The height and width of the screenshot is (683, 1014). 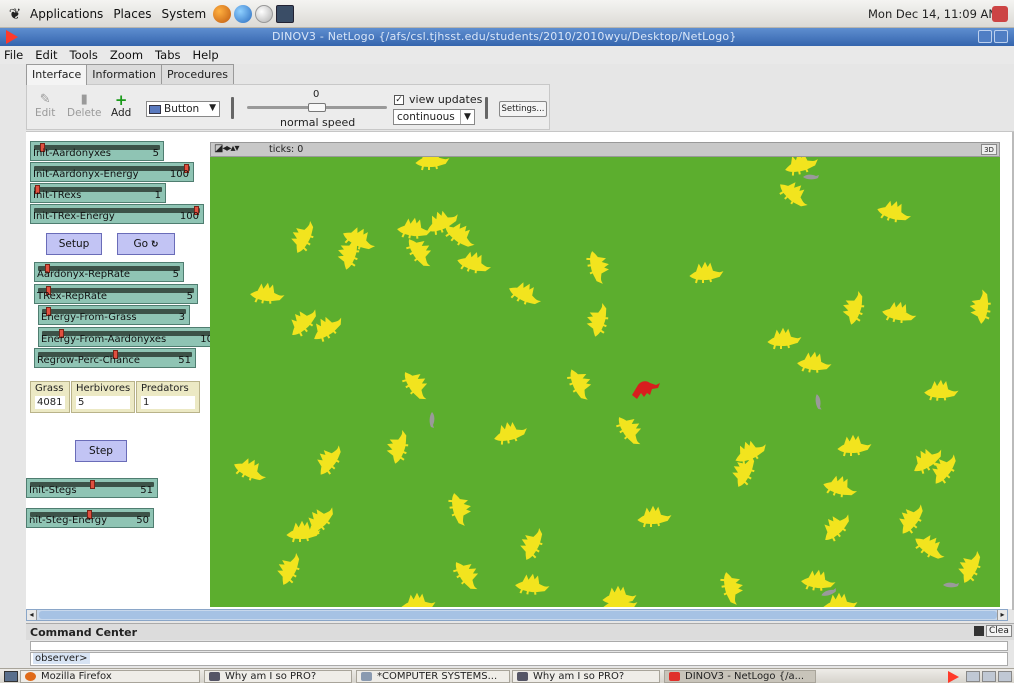 I want to click on expand-icon, so click(x=979, y=631).